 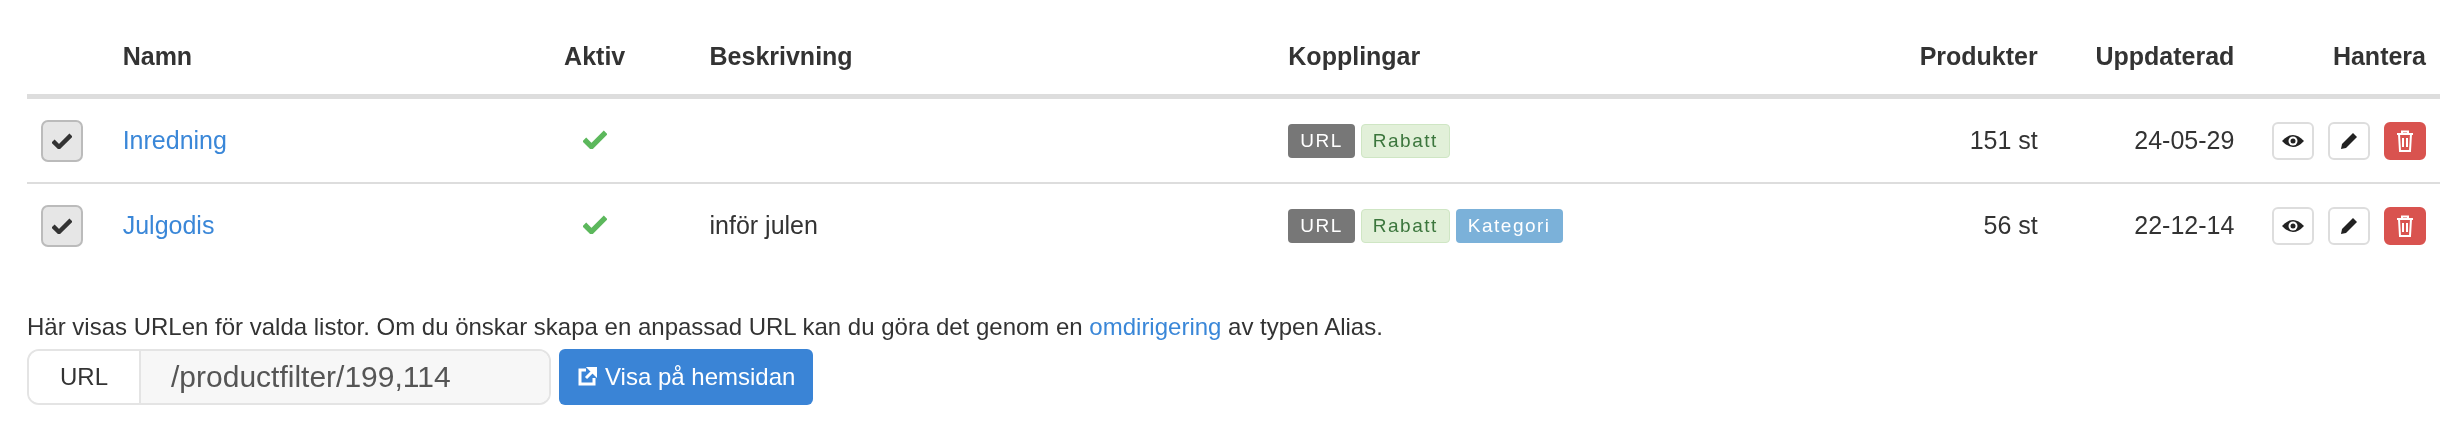 What do you see at coordinates (705, 327) in the screenshot?
I see `info-text: Här visas URLen för valda listor. Om du önskar skapa en anpassad URL kan du göra det genom en omdirigering av typen Alias.` at bounding box center [705, 327].